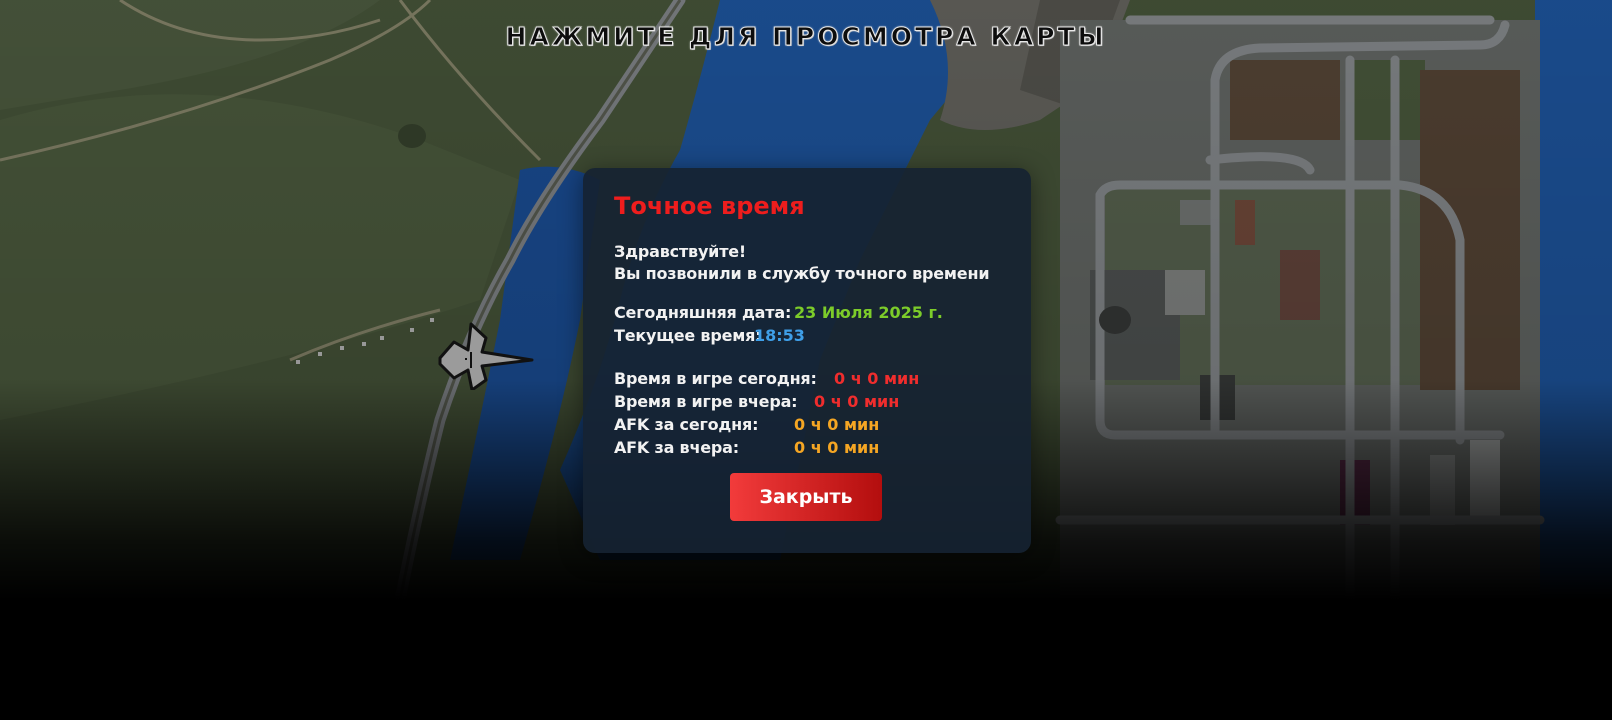 This screenshot has height=720, width=1612. Describe the element at coordinates (857, 401) in the screenshot. I see `ingame-yesterday-value: 0 ч 0 мин` at that location.